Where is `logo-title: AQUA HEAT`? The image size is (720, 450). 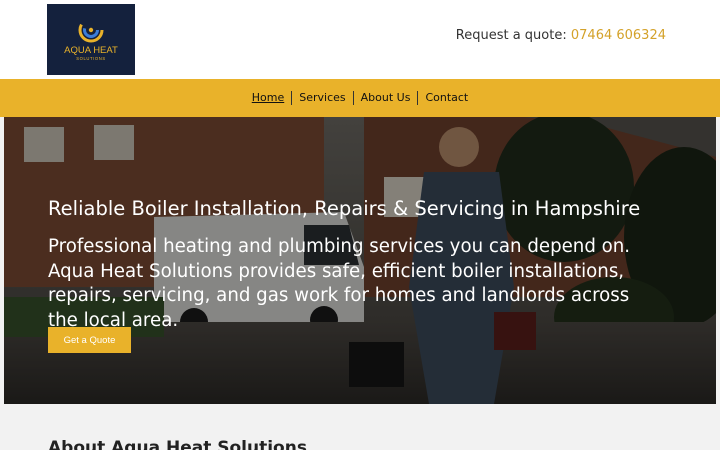
logo-title: AQUA HEAT is located at coordinates (91, 50).